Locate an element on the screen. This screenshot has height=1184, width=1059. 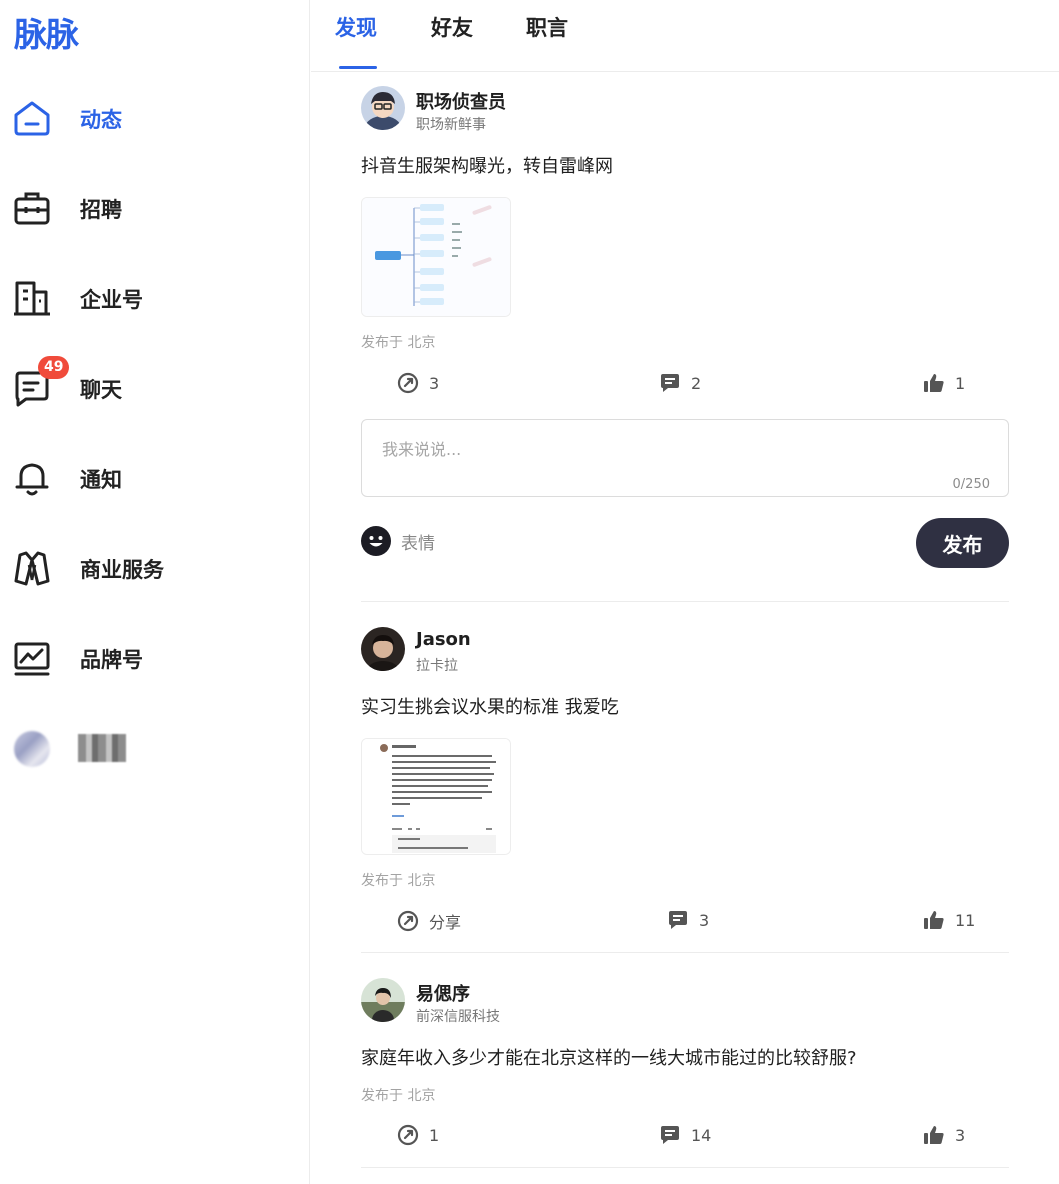
like-button: 3 is located at coordinates (944, 1135).